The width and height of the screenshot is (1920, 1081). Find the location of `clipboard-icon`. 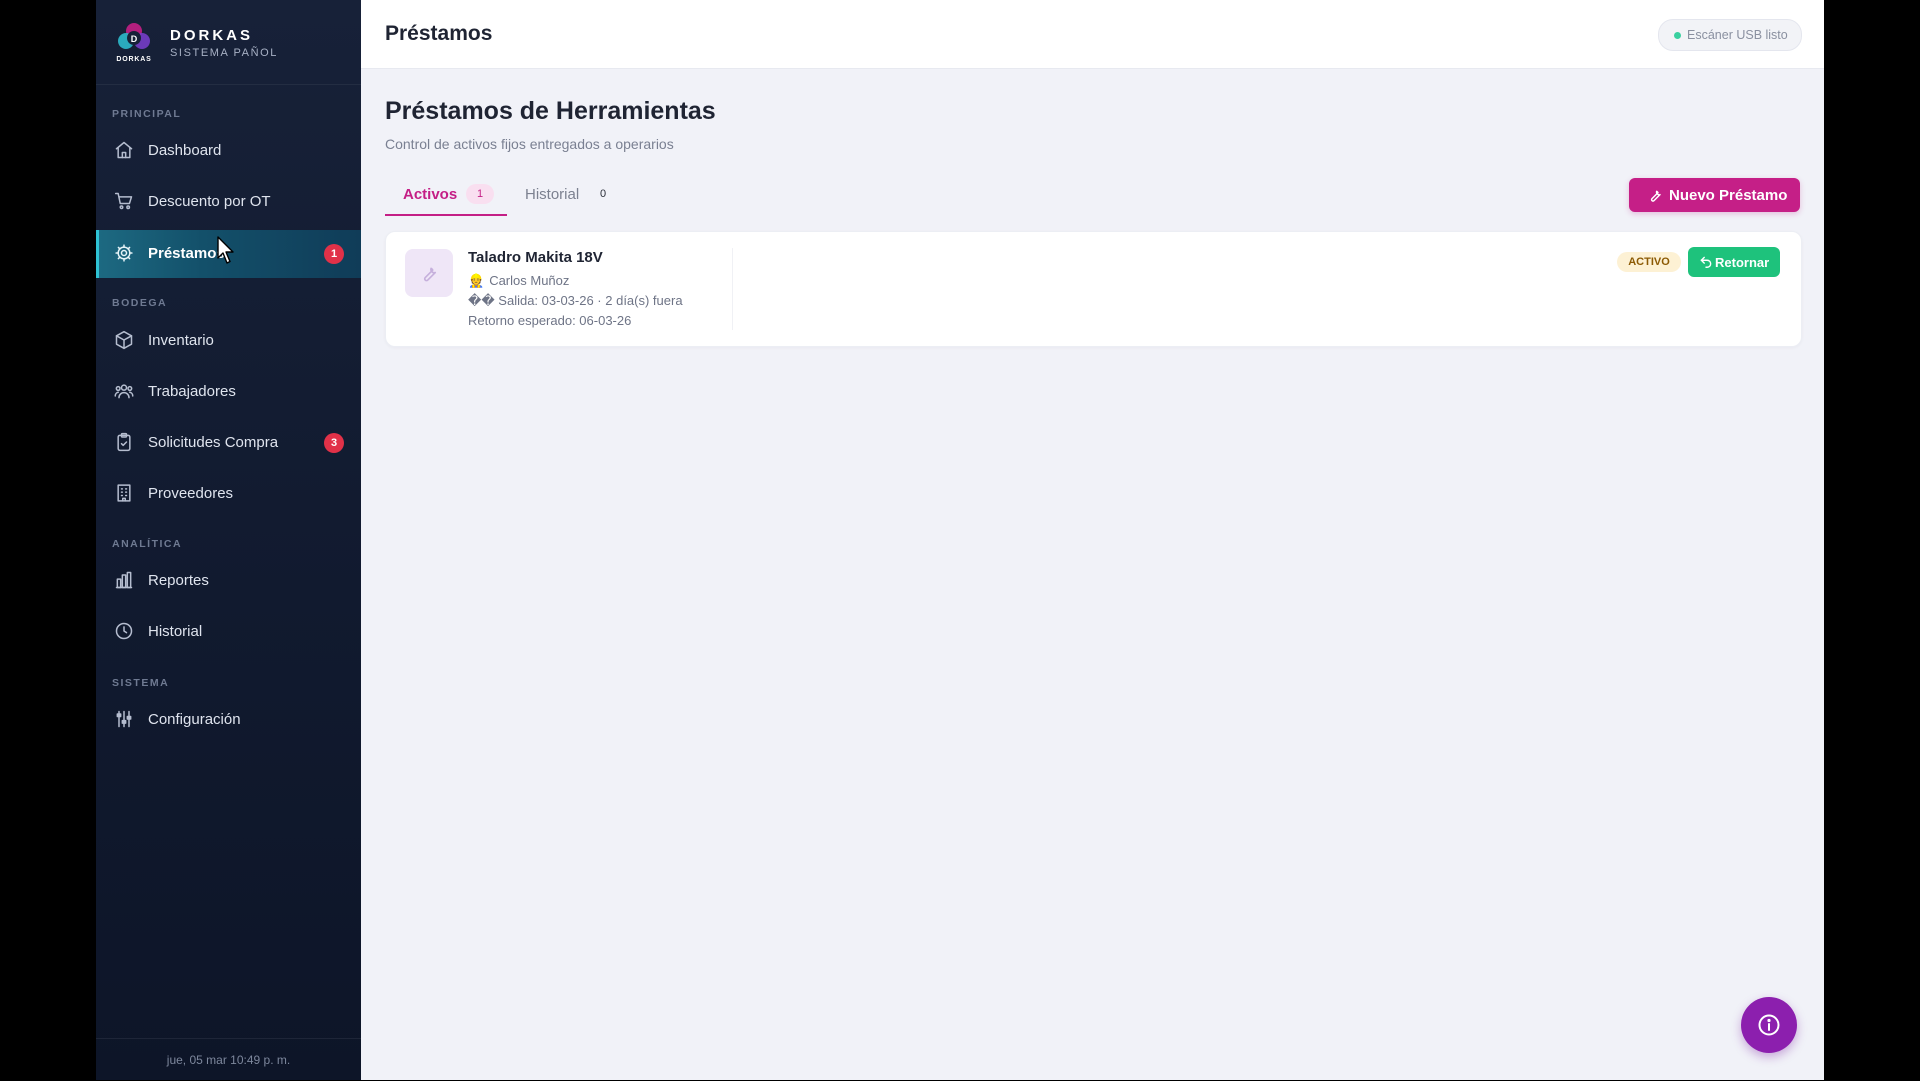

clipboard-icon is located at coordinates (124, 442).